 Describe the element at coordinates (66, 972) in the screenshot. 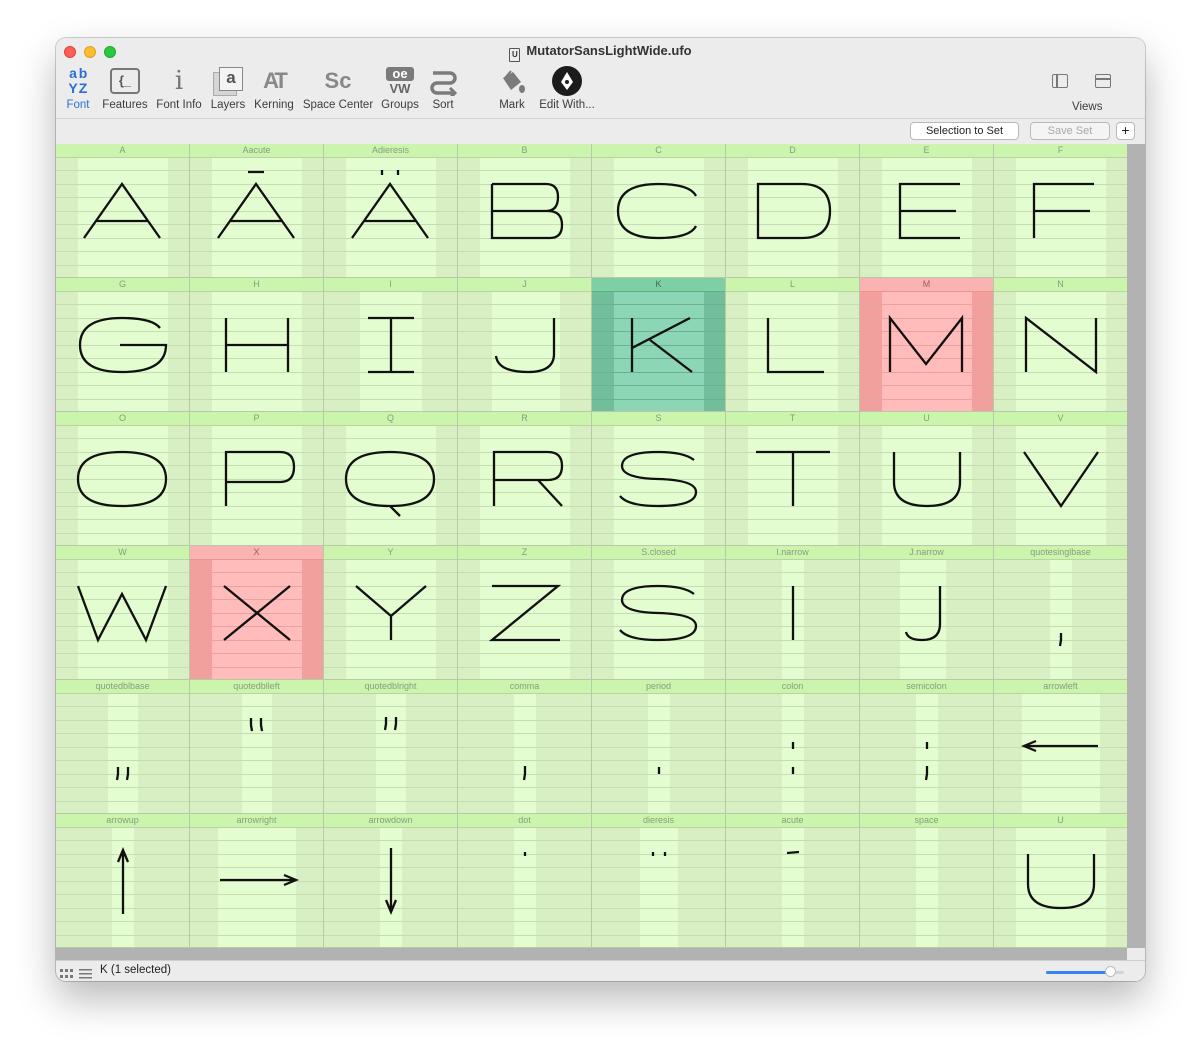

I see `grid-view-icon` at that location.